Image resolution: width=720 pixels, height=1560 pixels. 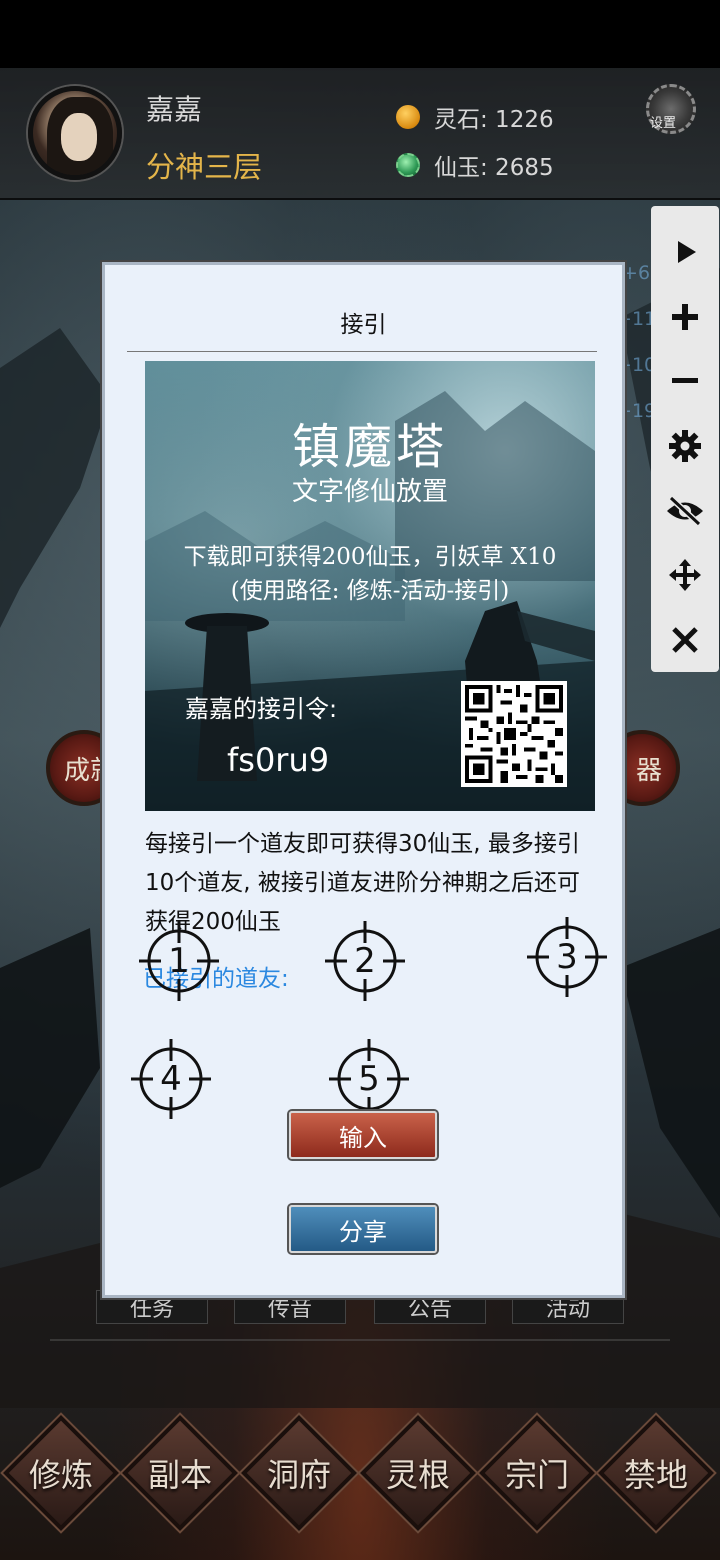 What do you see at coordinates (370, 557) in the screenshot?
I see `poster-reward-line: 下载即可获得200仙玉，引妖草 X10` at bounding box center [370, 557].